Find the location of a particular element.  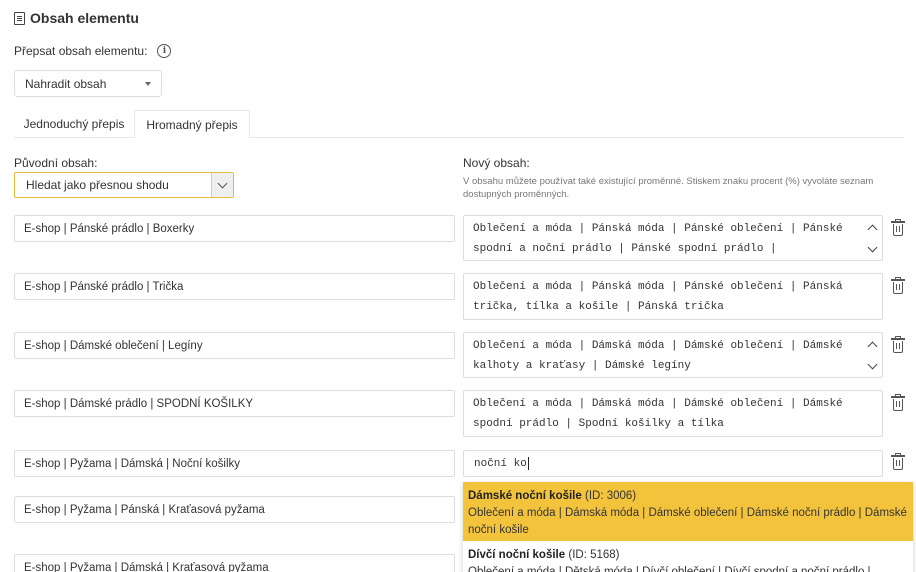

suggestion-id-1: (ID: 3006) is located at coordinates (610, 496).